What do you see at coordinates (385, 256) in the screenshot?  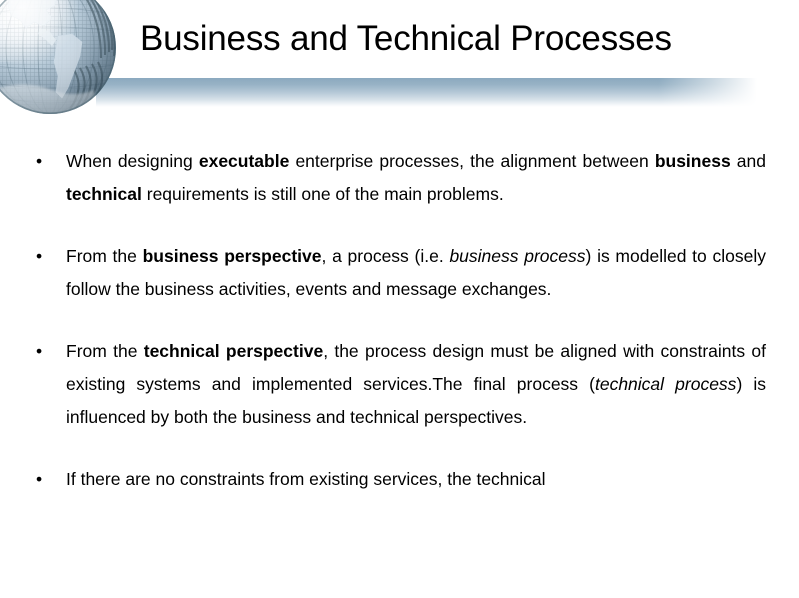 I see `text-run: , a process (i.e.` at bounding box center [385, 256].